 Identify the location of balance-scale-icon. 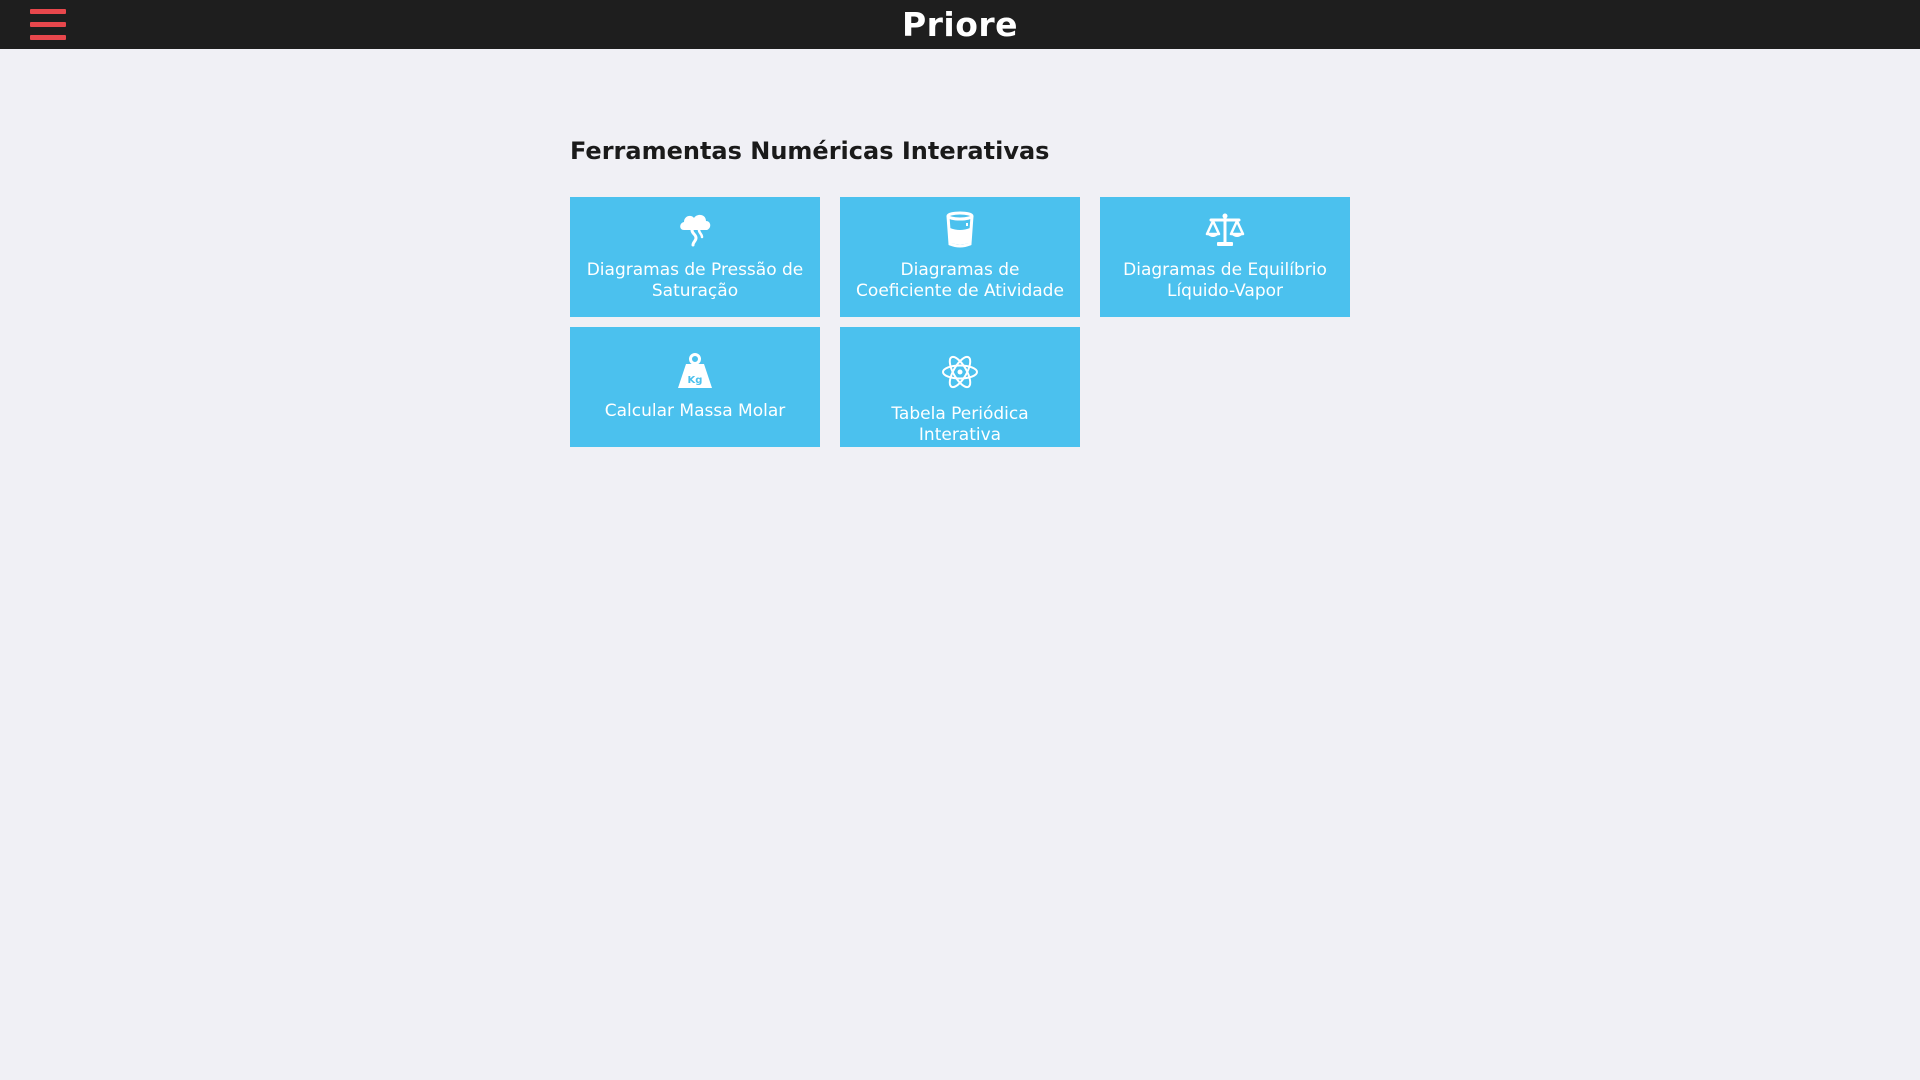
(1225, 230).